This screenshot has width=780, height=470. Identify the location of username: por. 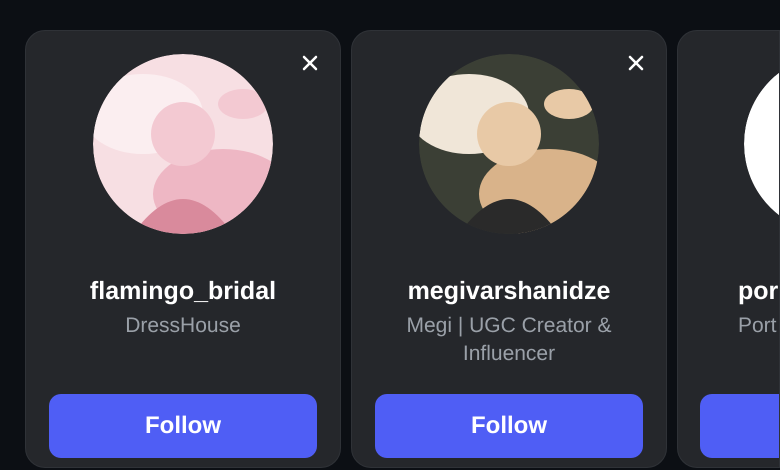
(758, 291).